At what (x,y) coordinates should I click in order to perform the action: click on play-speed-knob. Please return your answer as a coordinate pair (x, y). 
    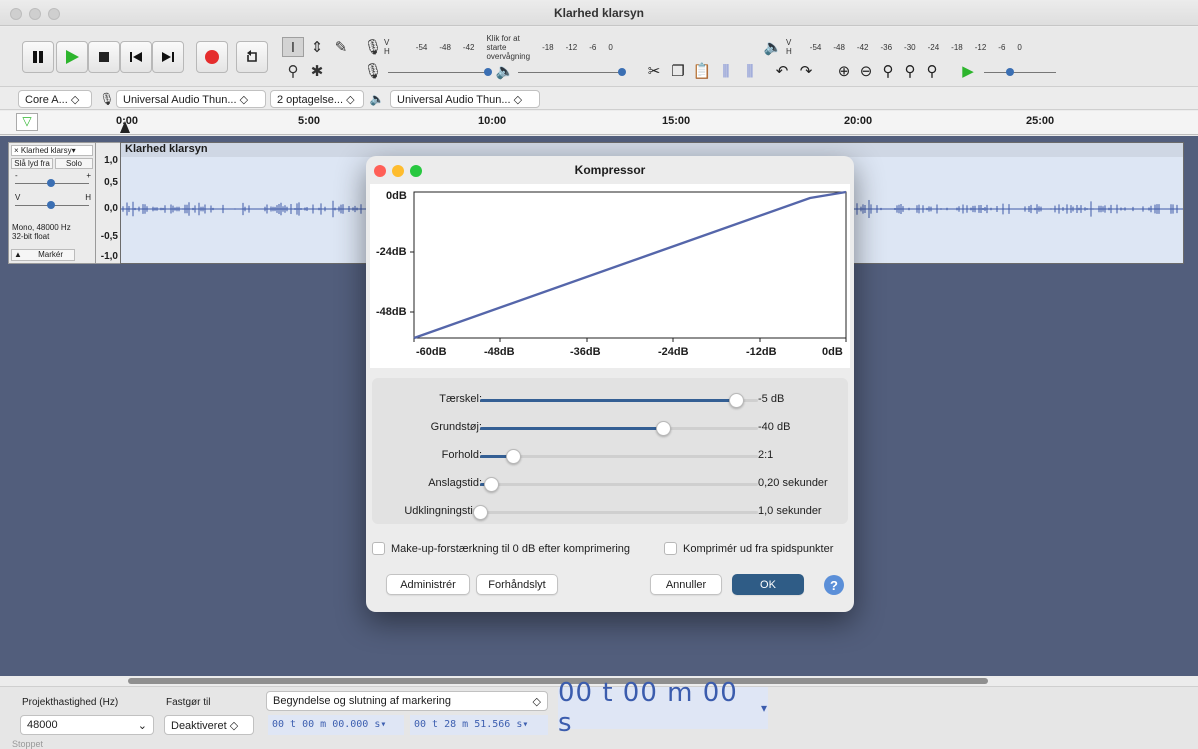
    Looking at the image, I should click on (1010, 72).